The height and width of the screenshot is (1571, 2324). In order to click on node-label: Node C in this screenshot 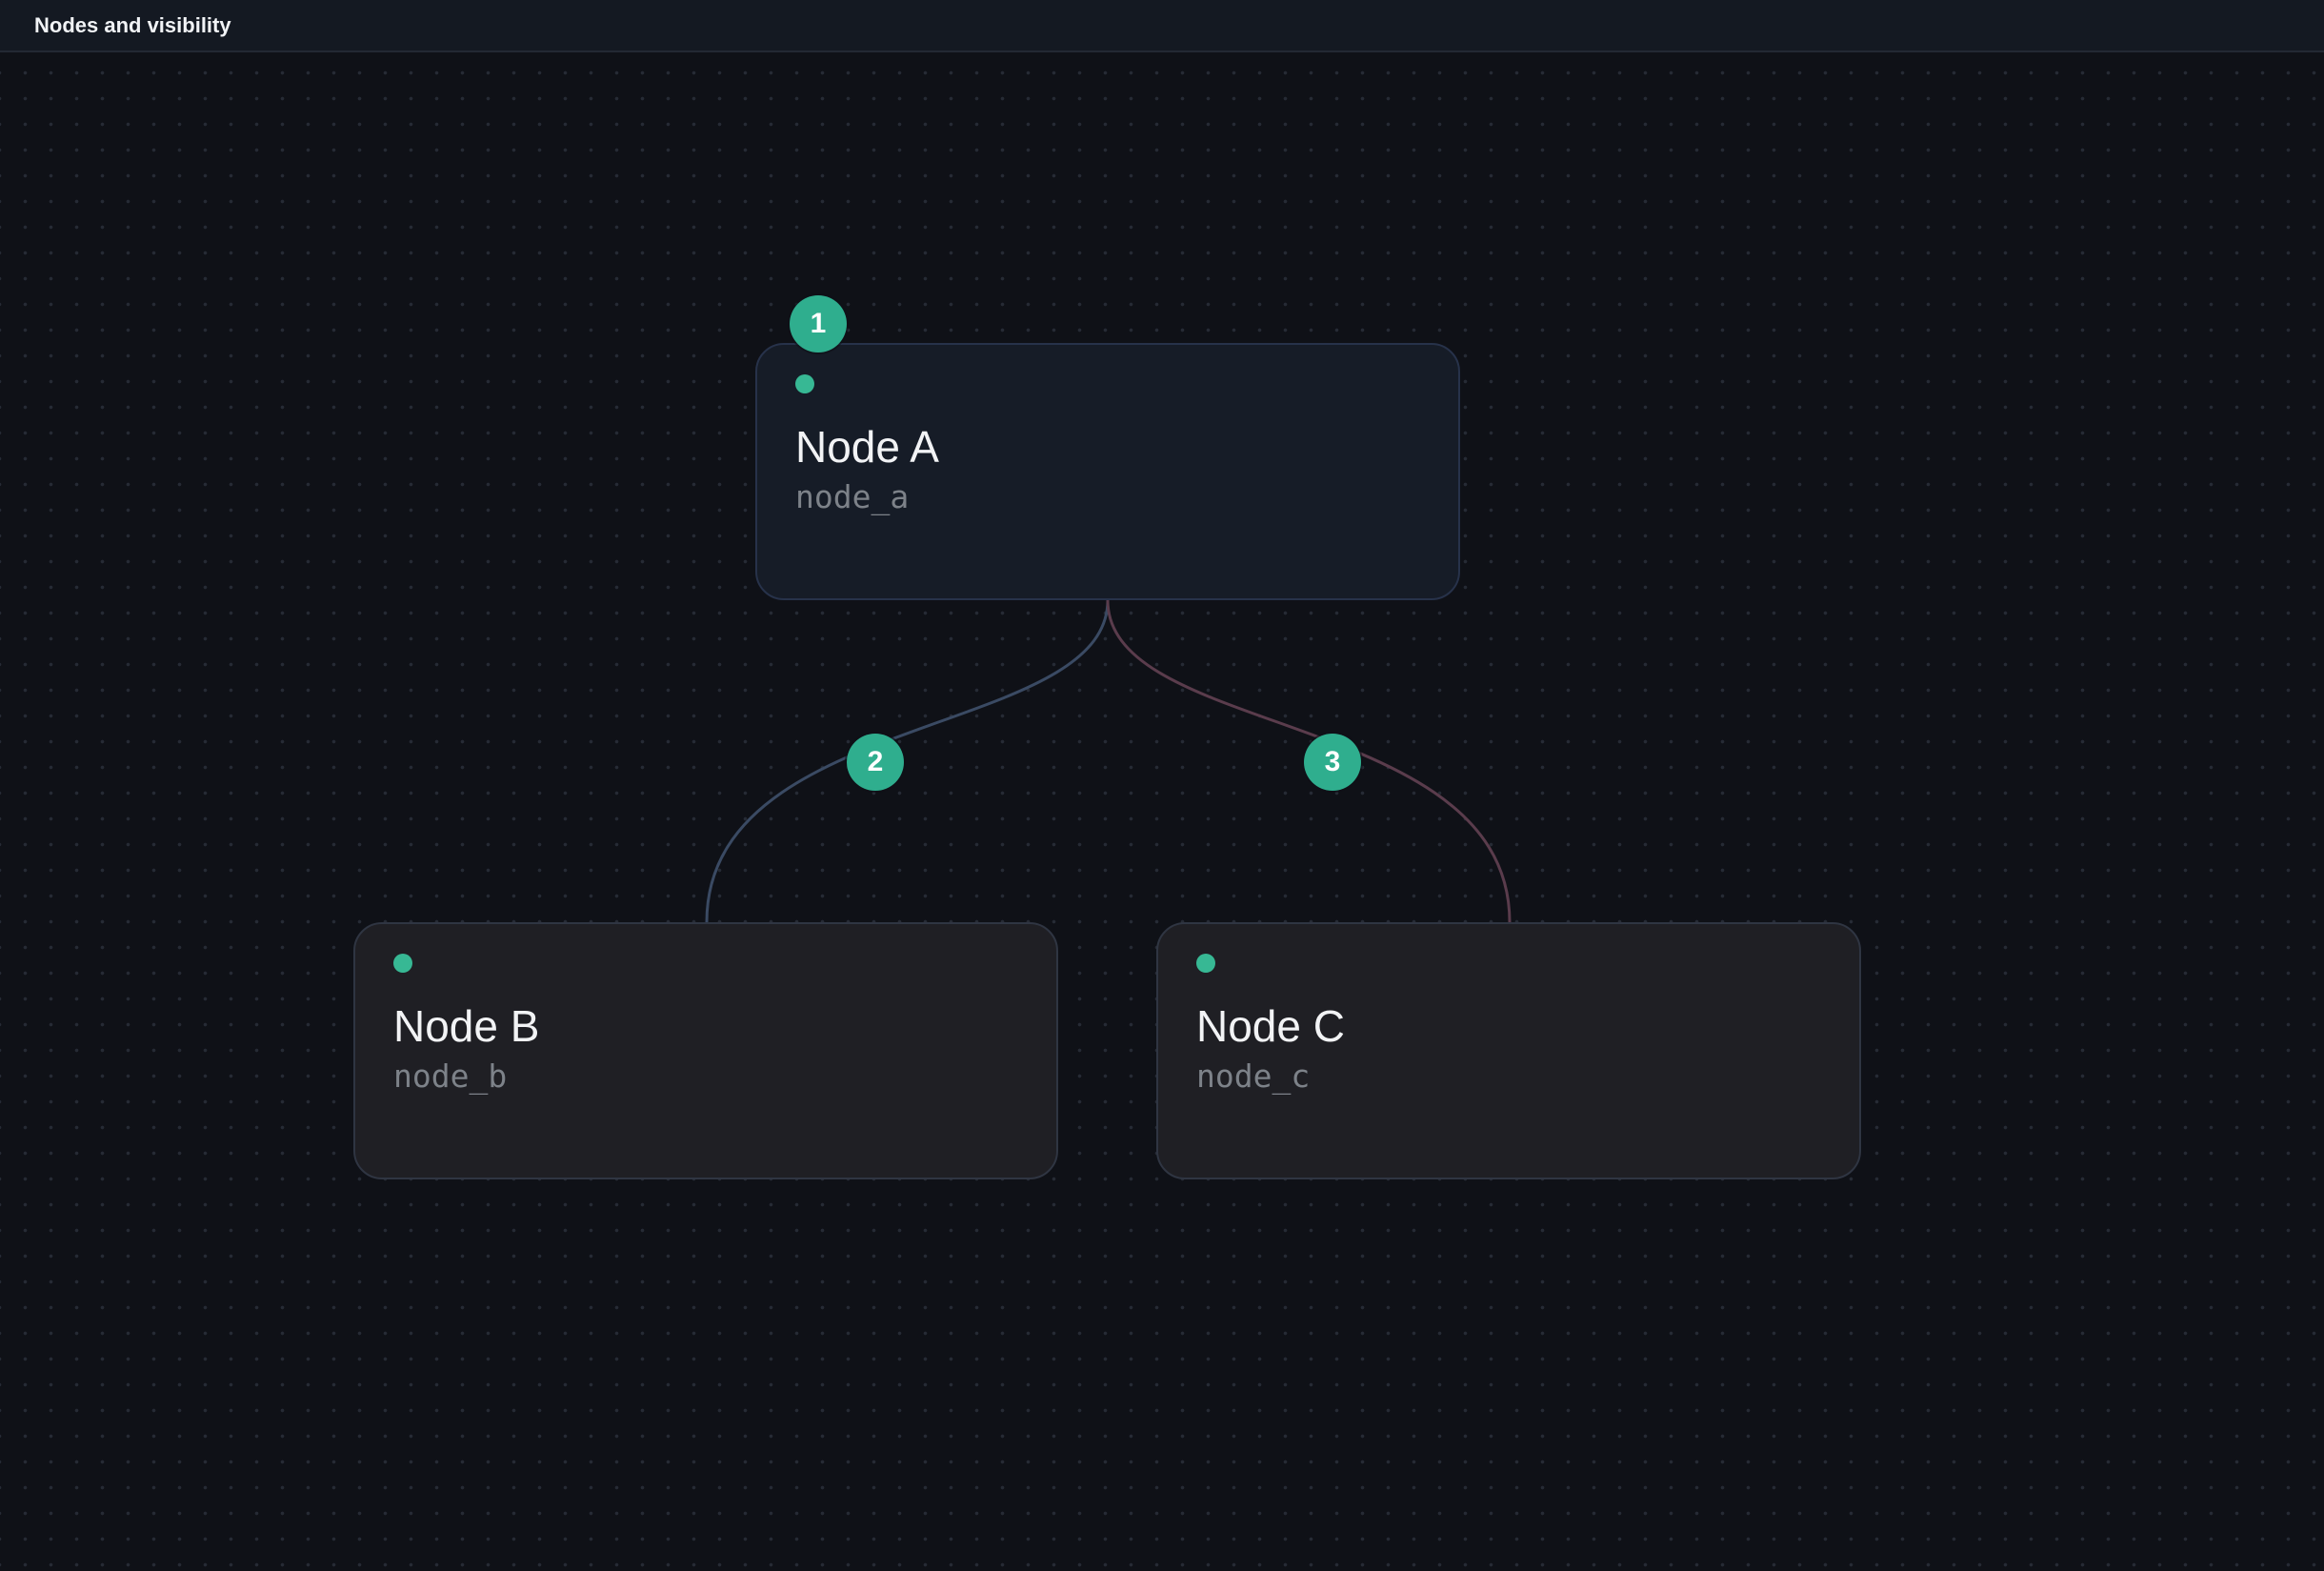, I will do `click(1270, 1026)`.